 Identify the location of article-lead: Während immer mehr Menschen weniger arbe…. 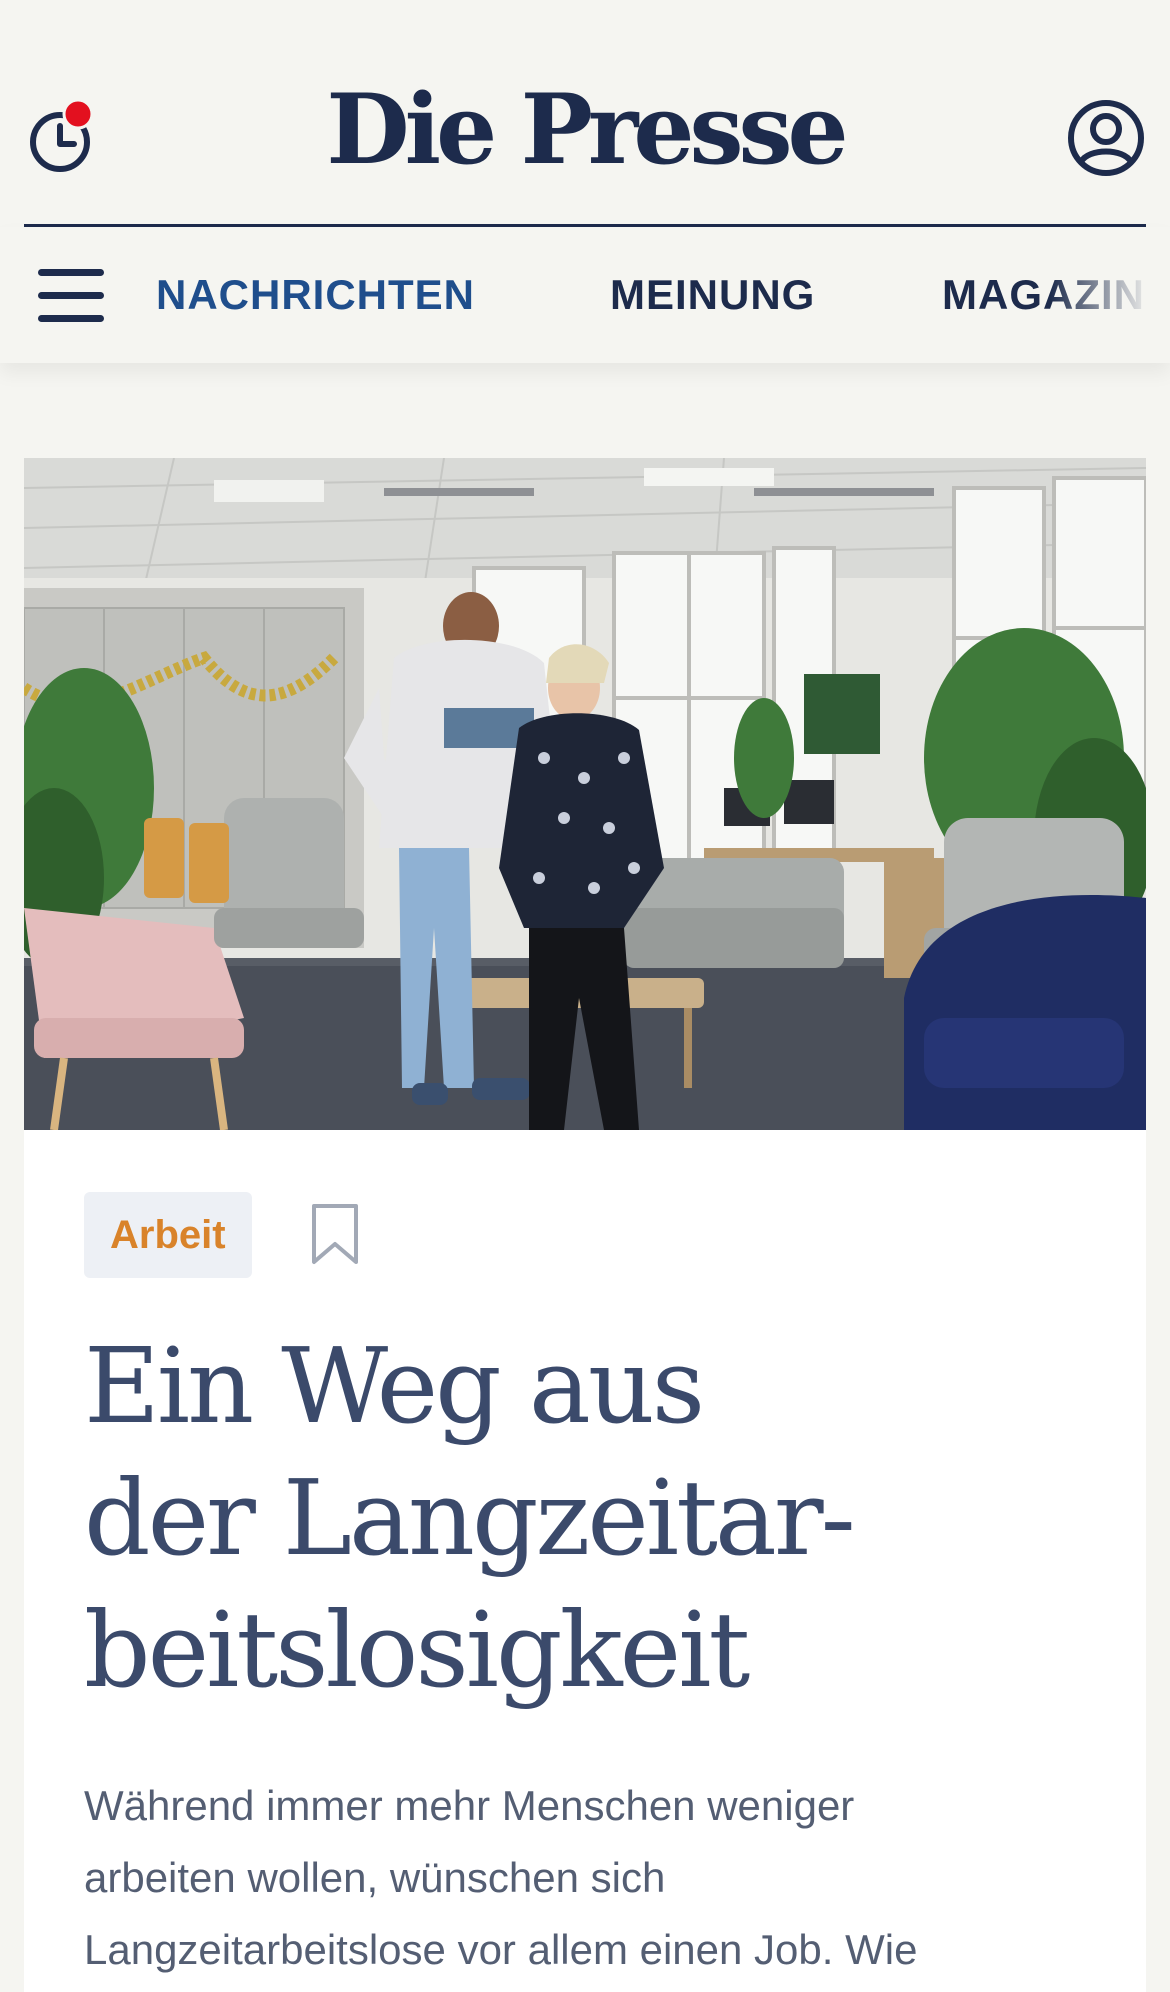
(604, 1878).